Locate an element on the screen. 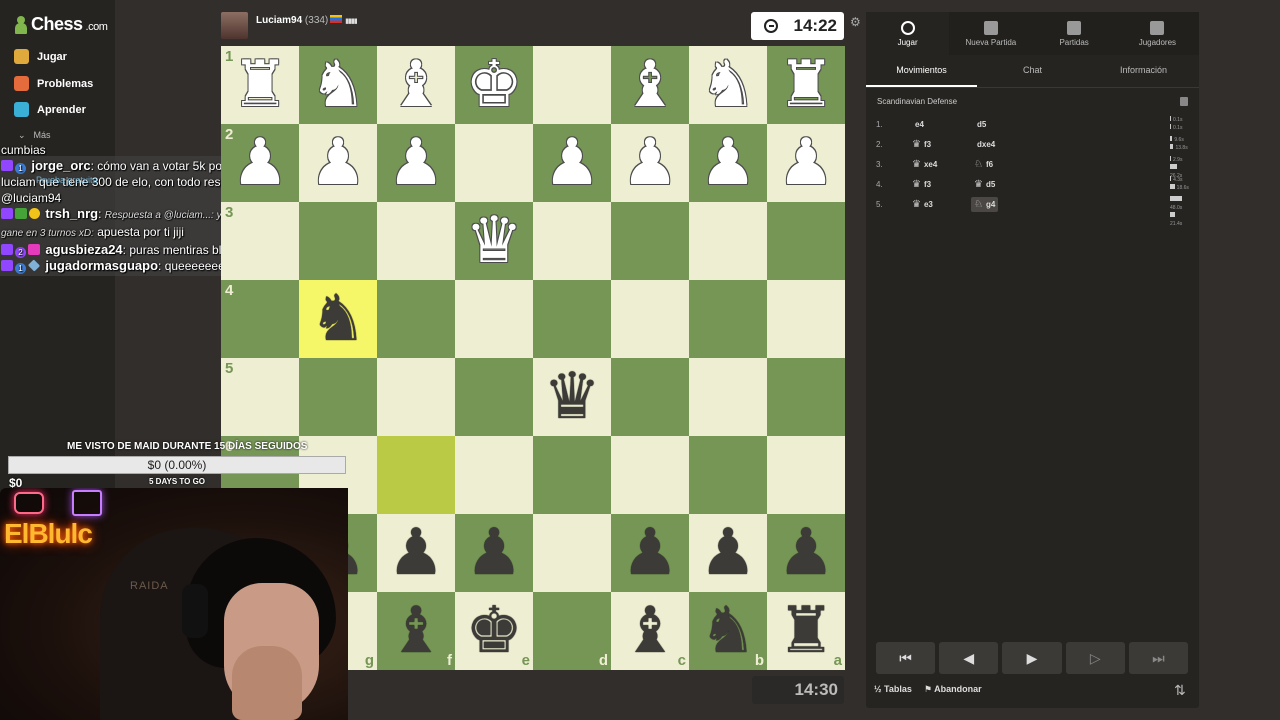 Image resolution: width=1280 pixels, height=720 pixels. white-bishop-icon: ♝ is located at coordinates (415, 85).